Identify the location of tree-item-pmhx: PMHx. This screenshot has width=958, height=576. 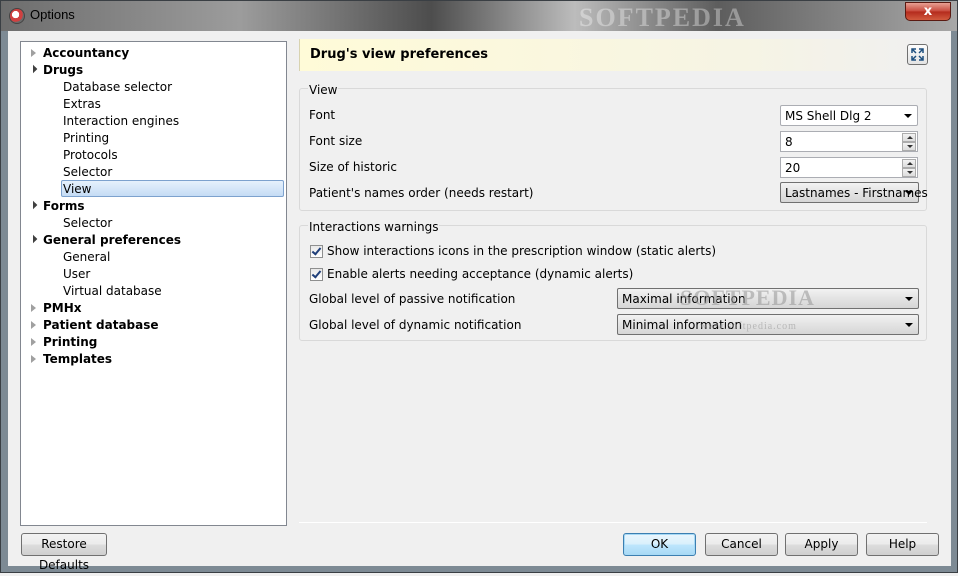
(62, 308).